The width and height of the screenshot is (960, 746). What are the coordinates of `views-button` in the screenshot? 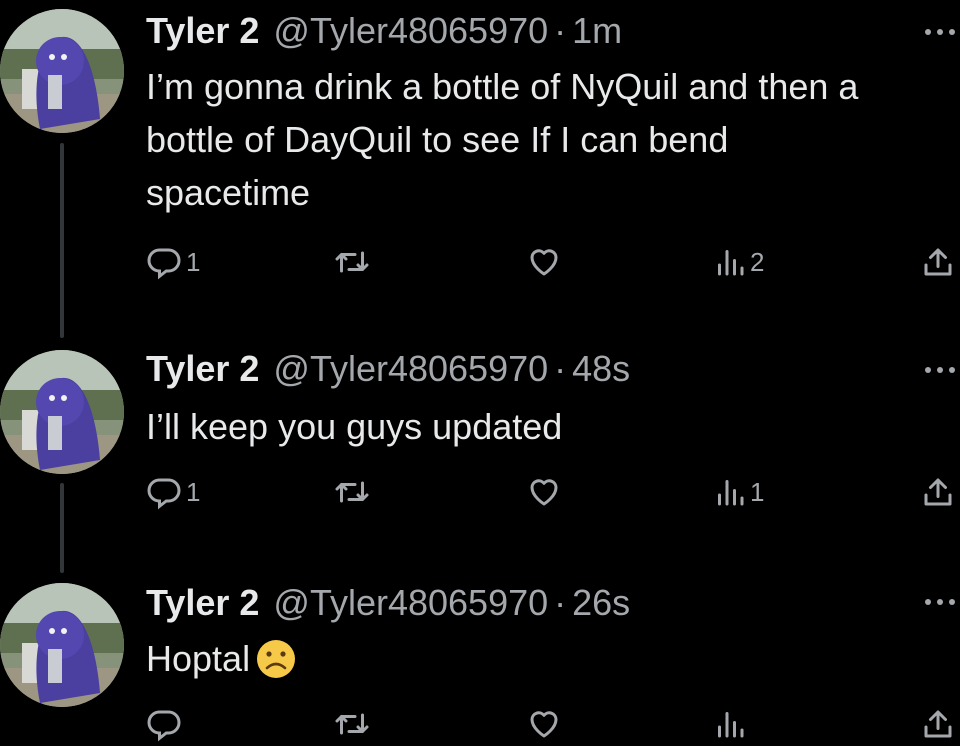 It's located at (730, 724).